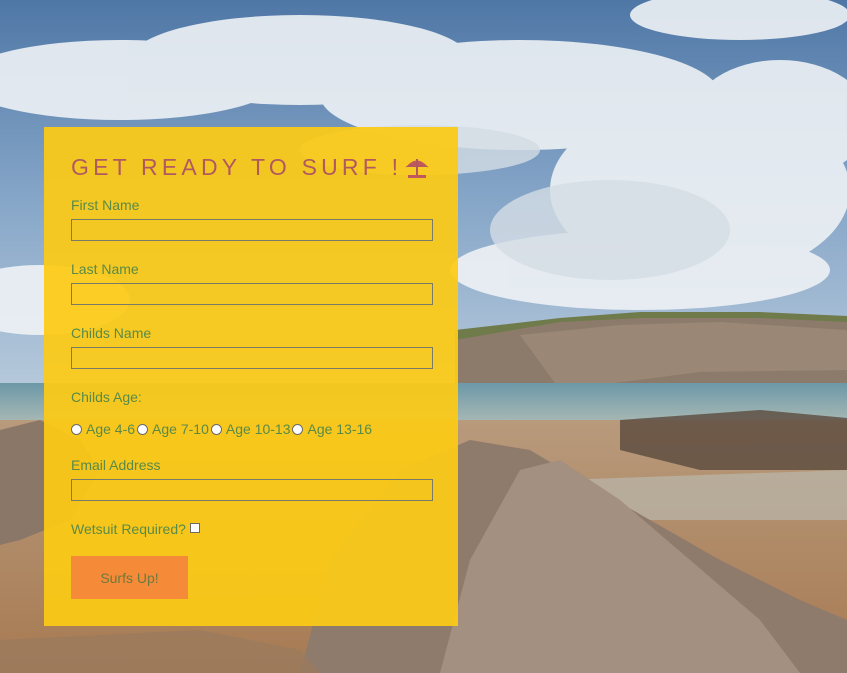  What do you see at coordinates (258, 429) in the screenshot?
I see `age-option-label: Age 10-13` at bounding box center [258, 429].